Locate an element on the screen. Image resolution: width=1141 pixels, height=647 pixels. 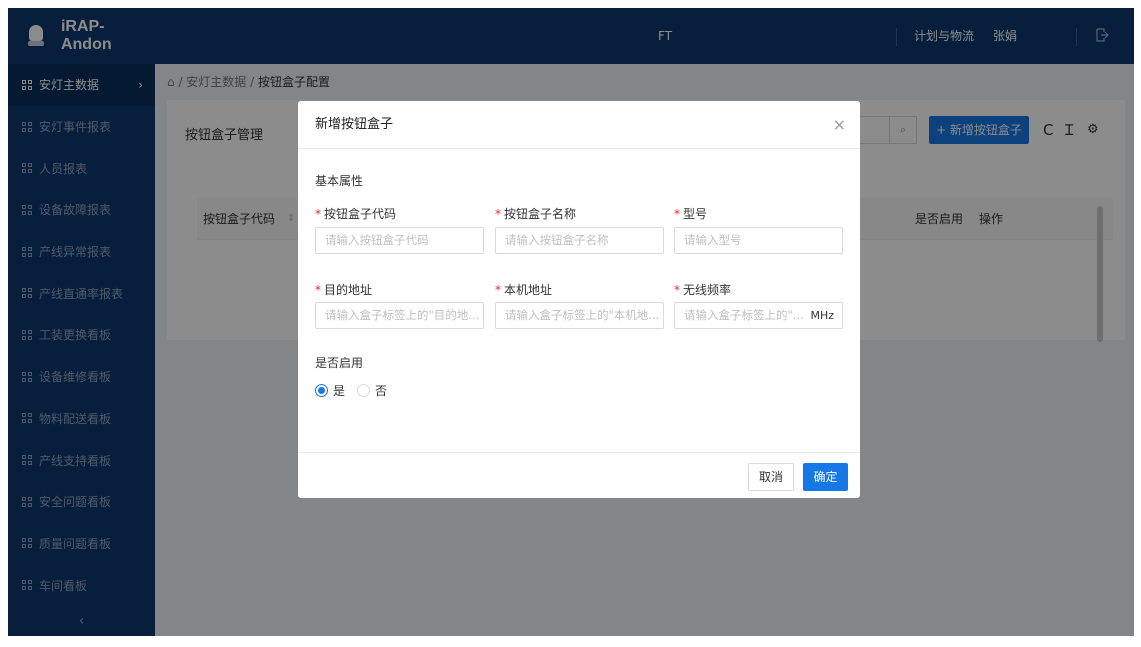
field-label-frequency: * 无线频率 is located at coordinates (702, 289).